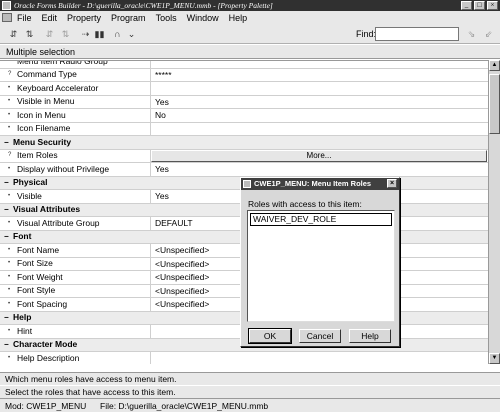  I want to click on dialog-title-bar: CWE1P_MENU: Menu Item Roles ×, so click(320, 184).